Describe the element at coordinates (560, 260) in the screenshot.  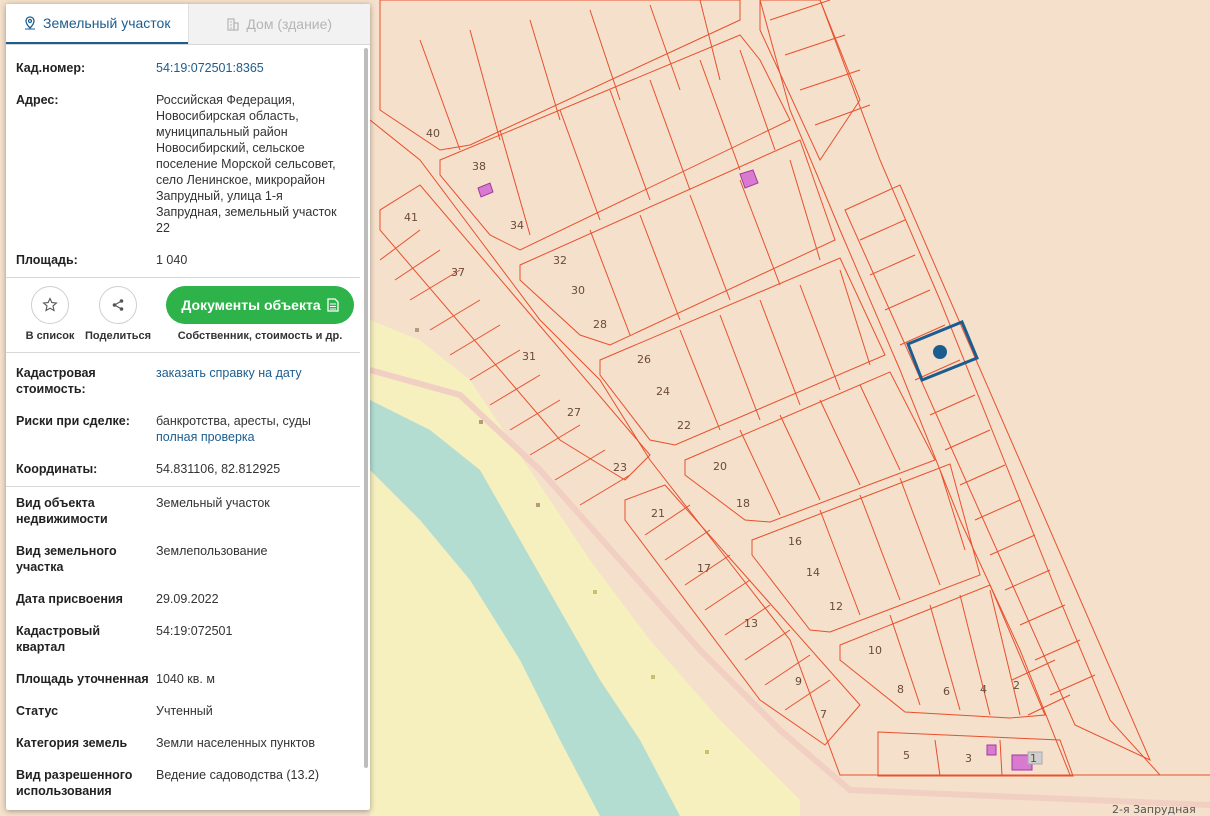
I see `plot-number: 32` at that location.